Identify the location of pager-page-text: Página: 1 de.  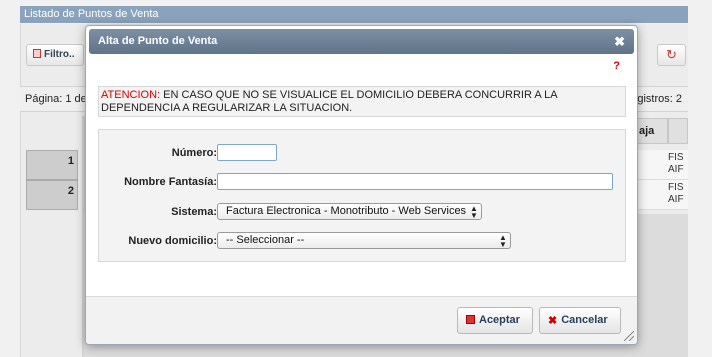
(56, 99).